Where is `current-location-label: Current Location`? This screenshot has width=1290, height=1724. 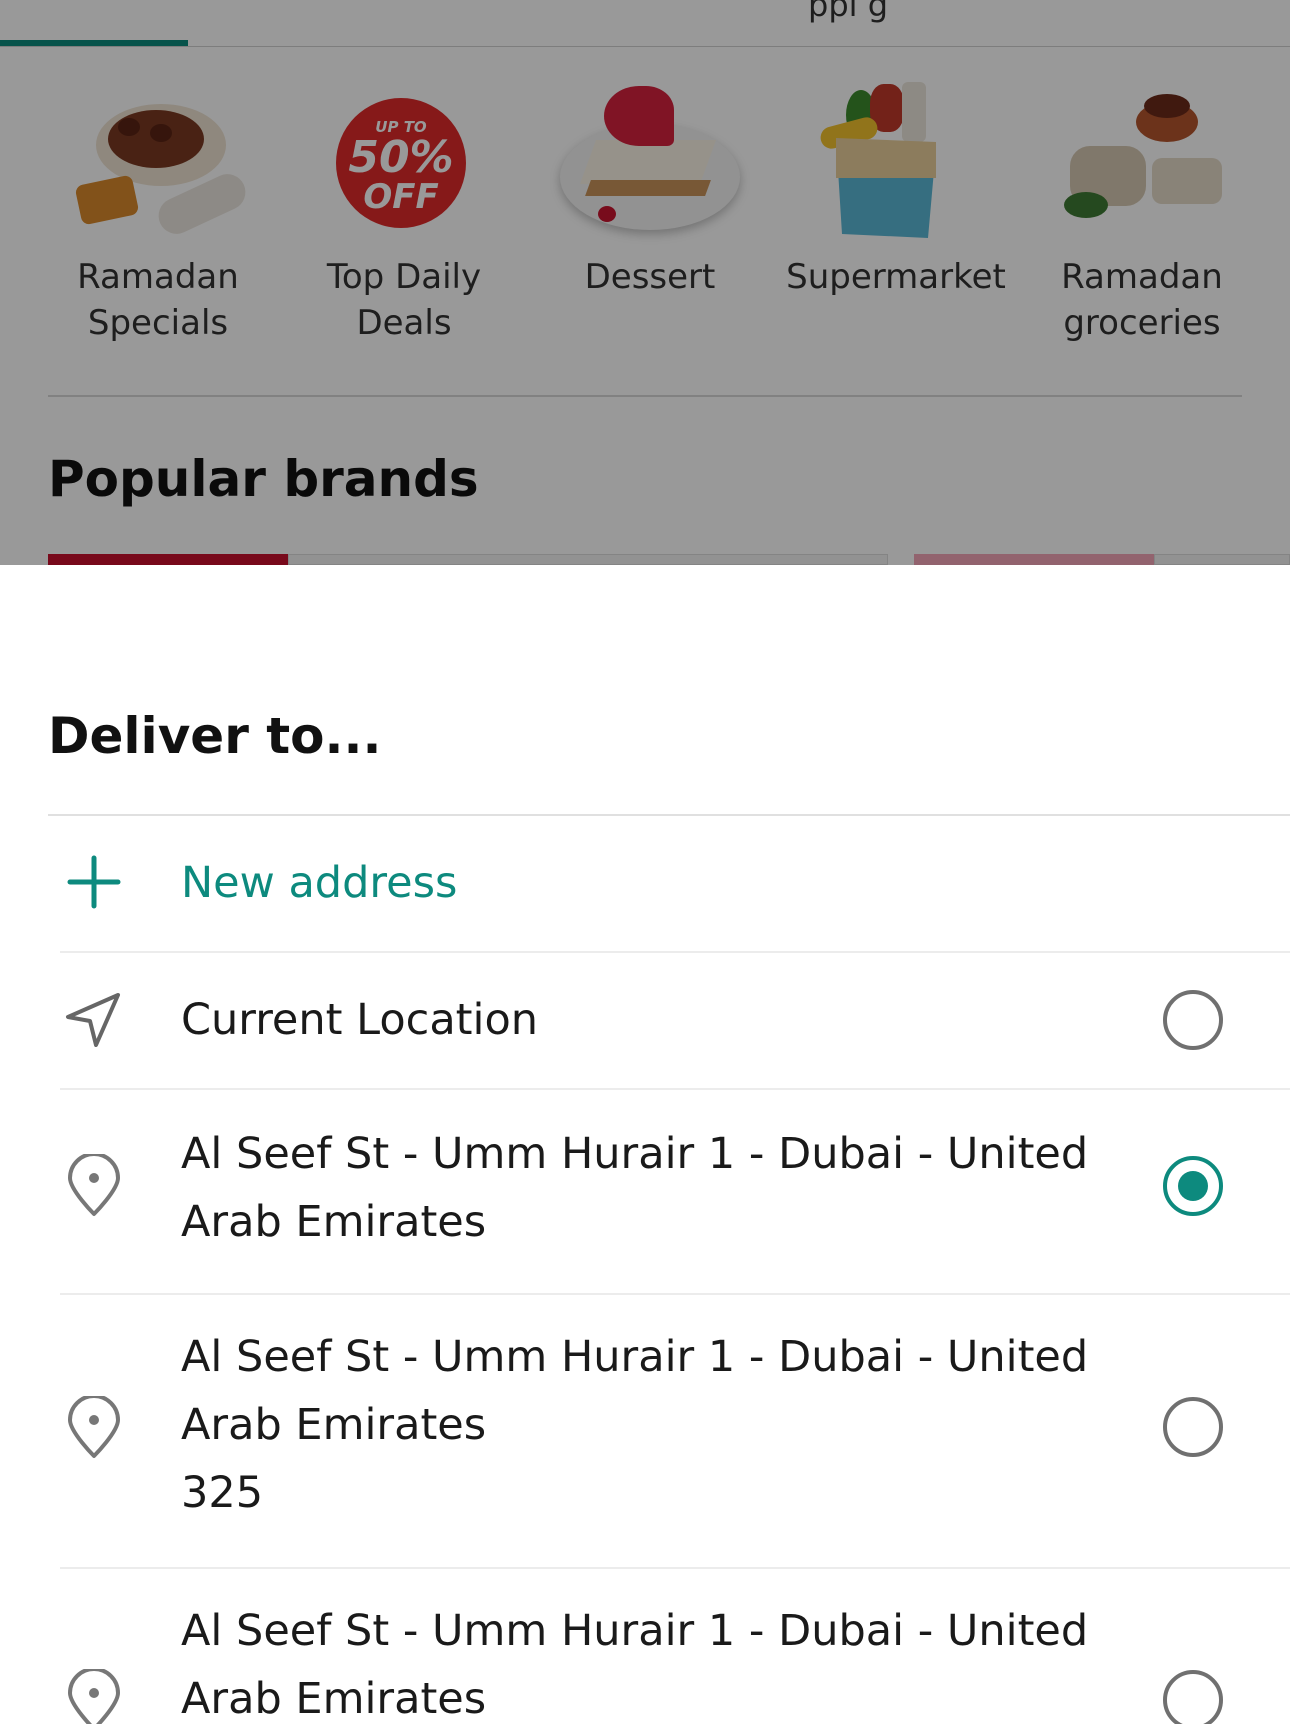
current-location-label: Current Location is located at coordinates (360, 1020).